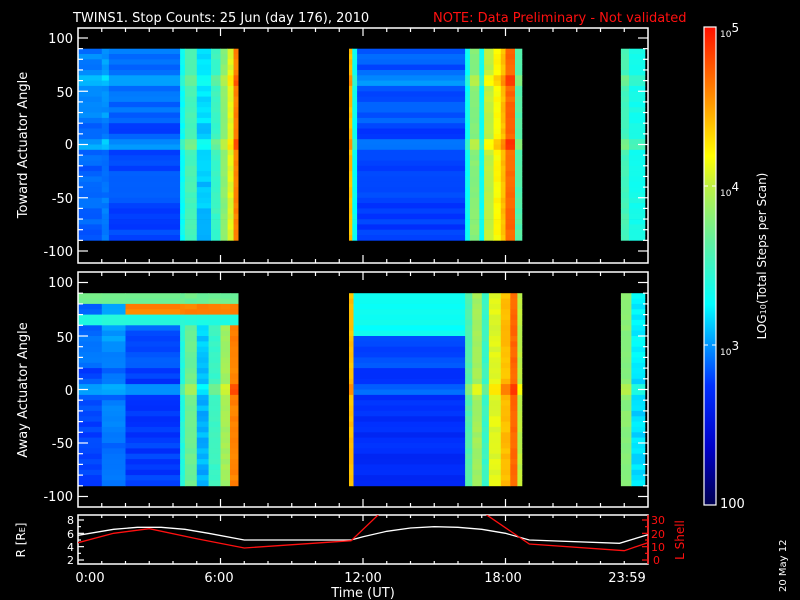  Describe the element at coordinates (658, 520) in the screenshot. I see `l-tick-label: 30` at that location.